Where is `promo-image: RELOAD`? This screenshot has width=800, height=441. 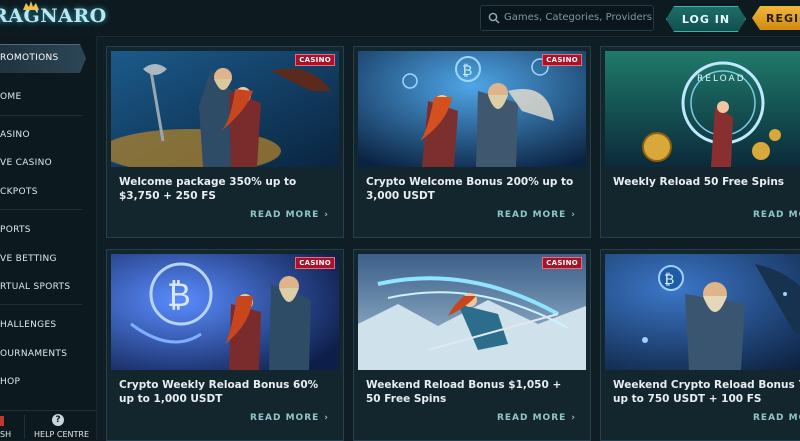
promo-image: RELOAD is located at coordinates (702, 109).